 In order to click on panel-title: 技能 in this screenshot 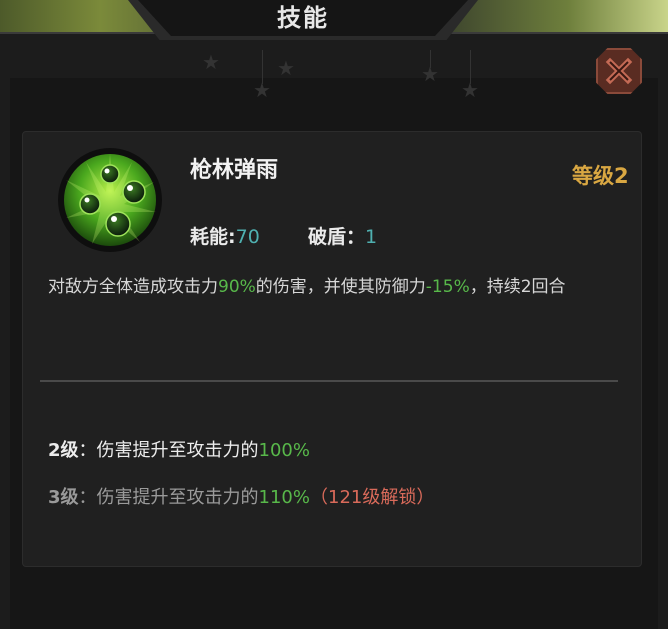, I will do `click(303, 18)`.